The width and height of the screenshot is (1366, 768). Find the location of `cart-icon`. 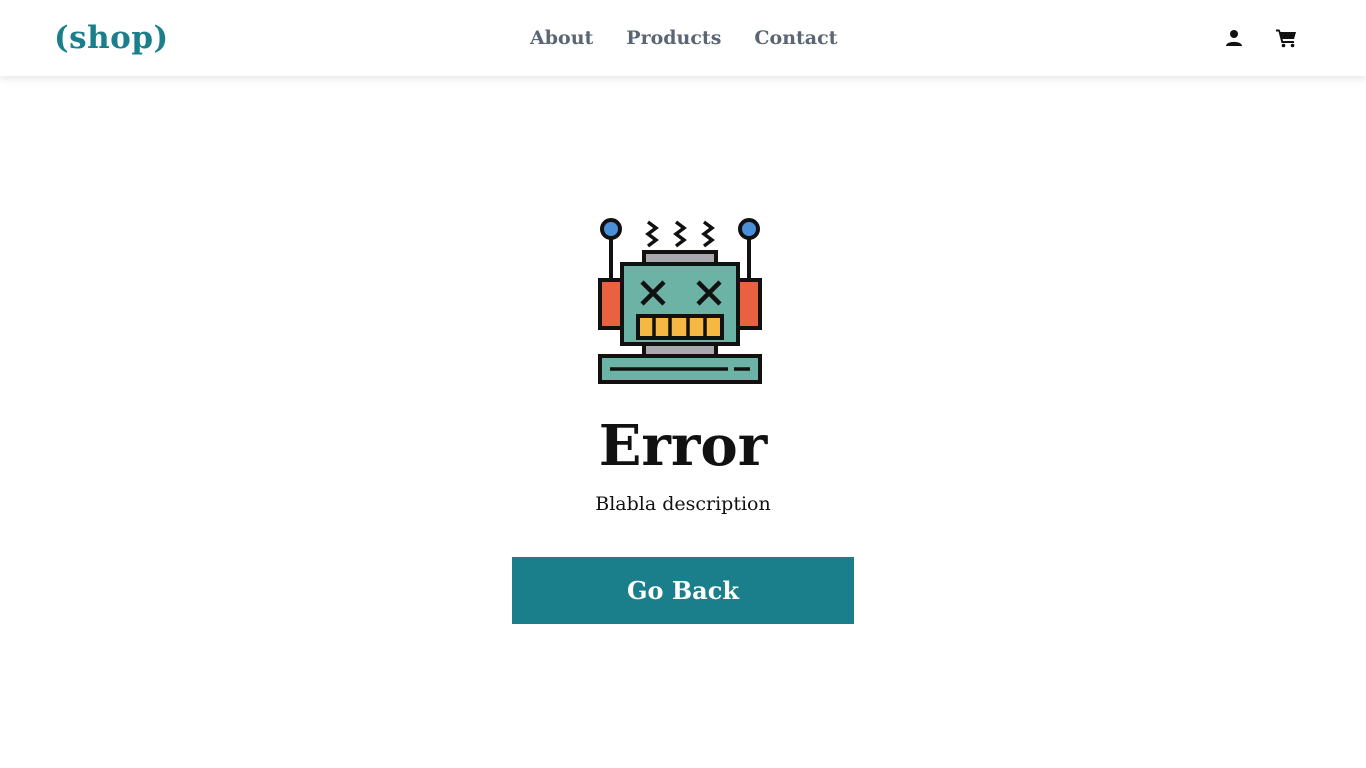

cart-icon is located at coordinates (1286, 38).